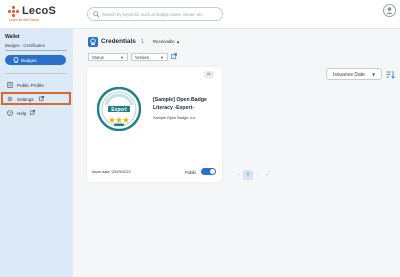 Image resolution: width=400 pixels, height=277 pixels. I want to click on sidebar-item-settings: Settings, so click(37, 99).